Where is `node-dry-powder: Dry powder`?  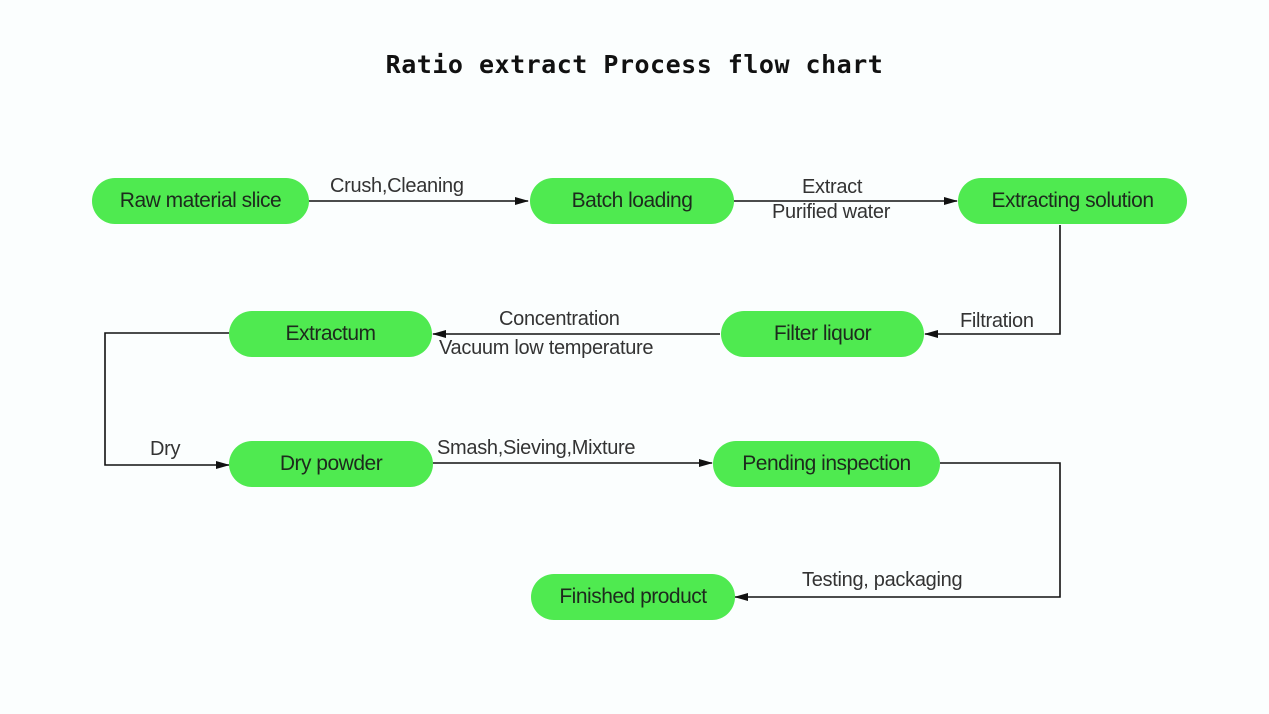 node-dry-powder: Dry powder is located at coordinates (331, 464).